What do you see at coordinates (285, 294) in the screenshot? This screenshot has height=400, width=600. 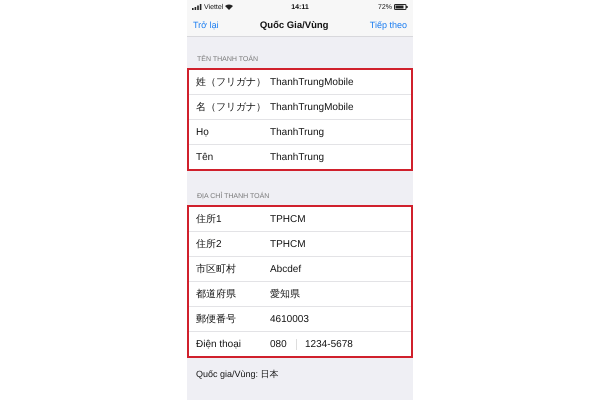 I see `input-field: 愛知県` at bounding box center [285, 294].